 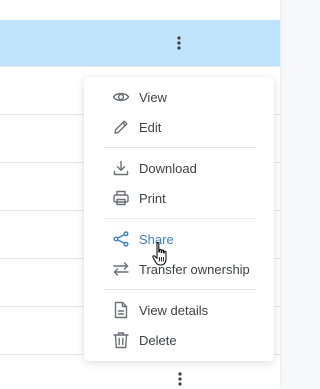 What do you see at coordinates (121, 239) in the screenshot?
I see `share-icon` at bounding box center [121, 239].